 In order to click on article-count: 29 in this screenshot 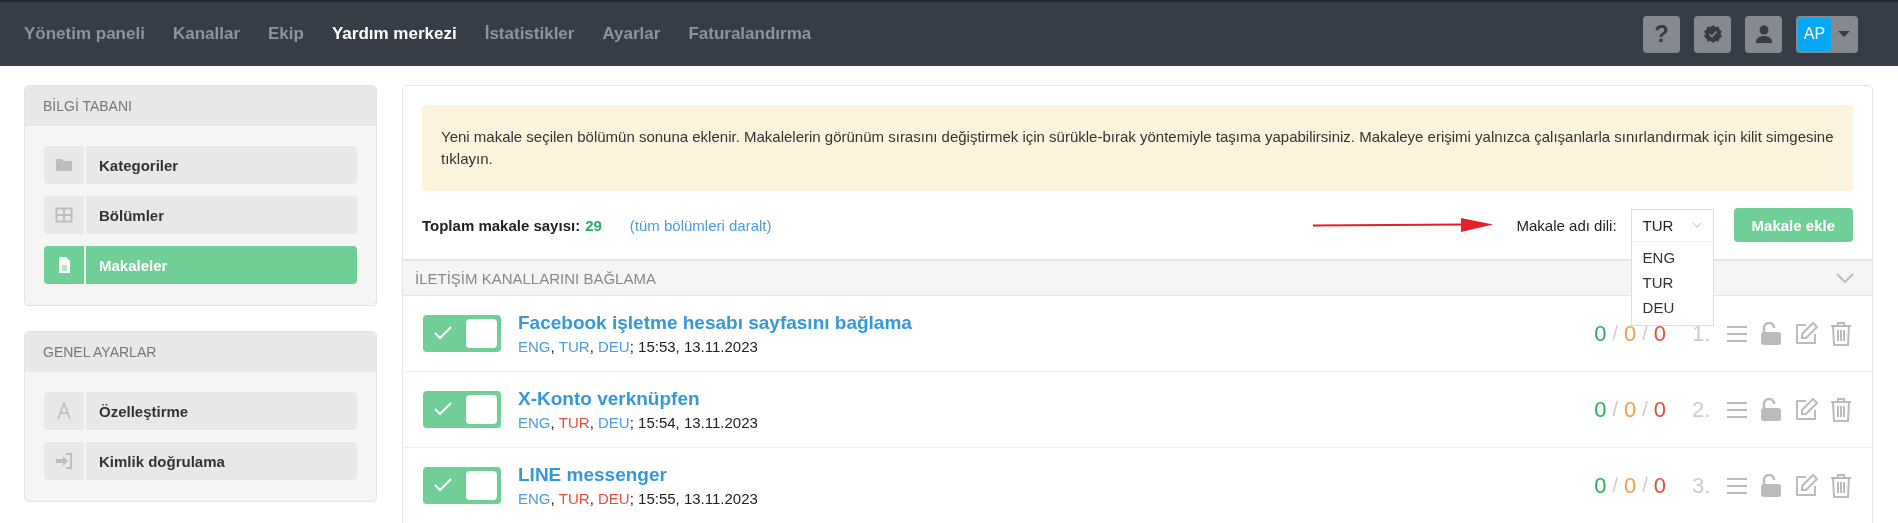, I will do `click(593, 225)`.